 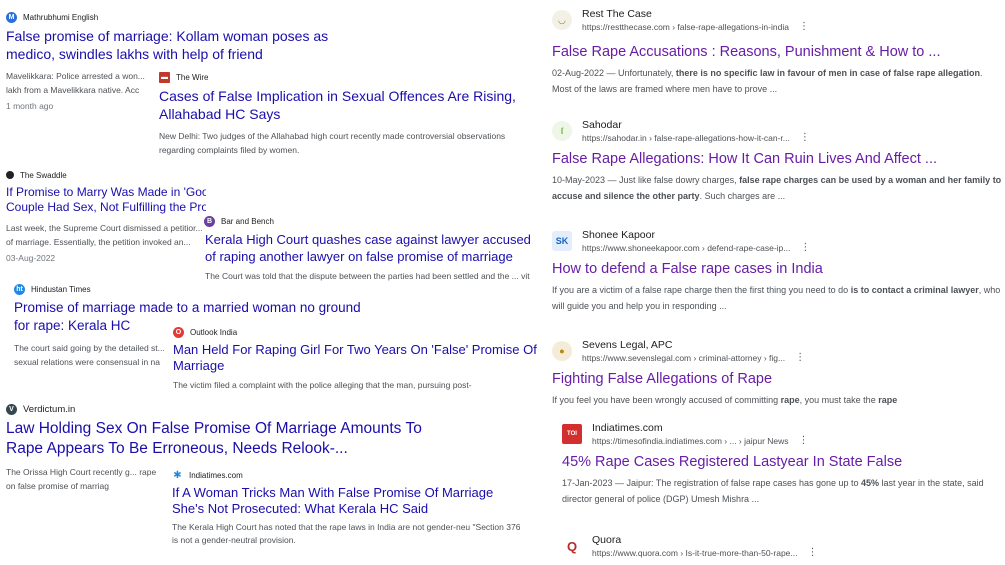 What do you see at coordinates (594, 483) in the screenshot?
I see `result-date: 17-Jan-2023 —` at bounding box center [594, 483].